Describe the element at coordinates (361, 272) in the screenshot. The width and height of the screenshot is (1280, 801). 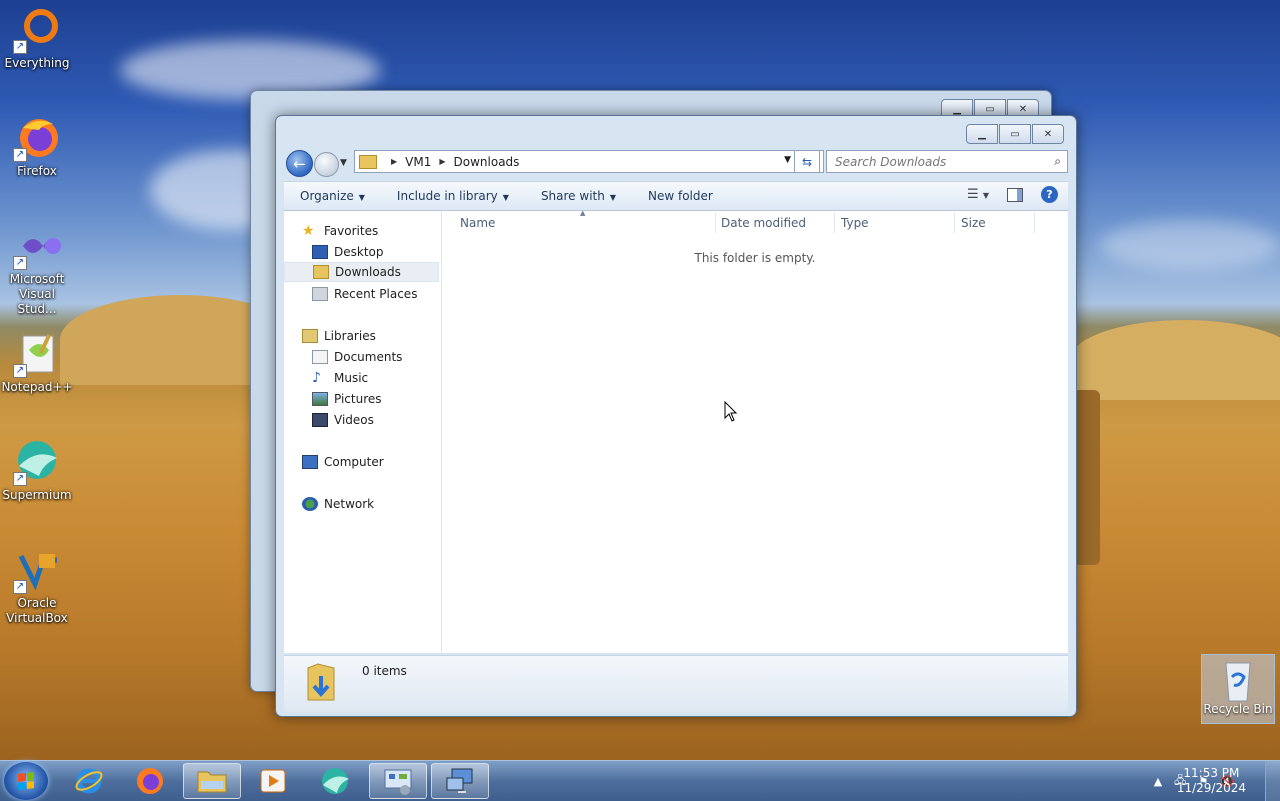
I see `nav-downloads: Downloads` at that location.